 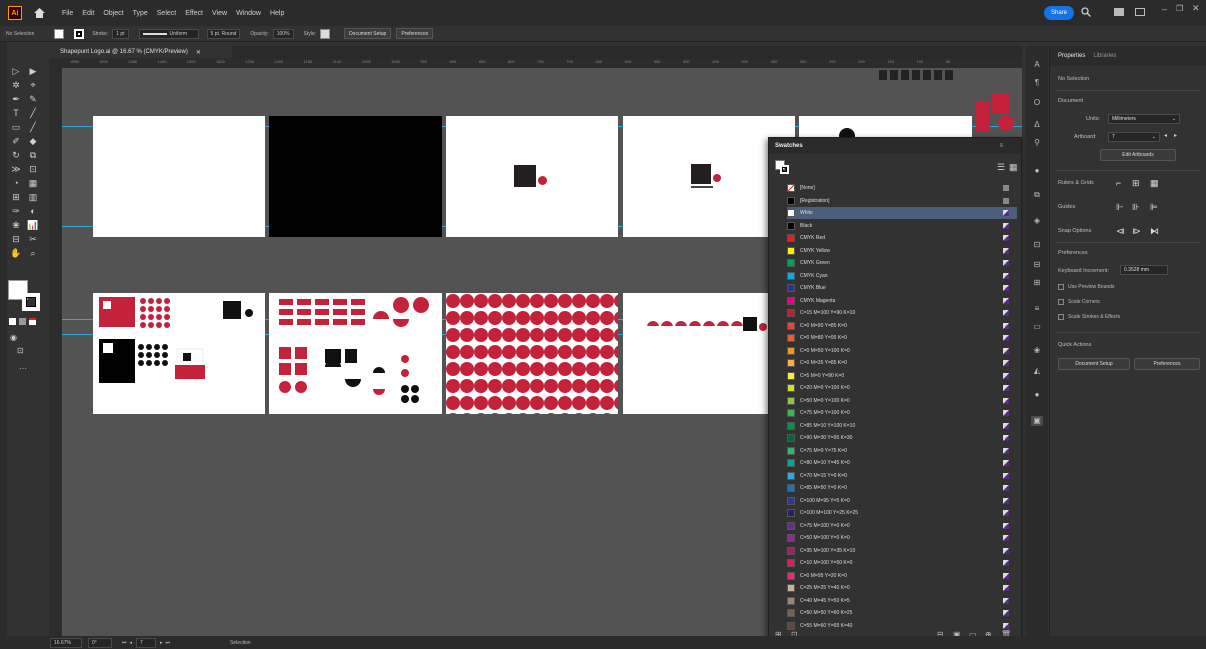 I want to click on symbol-sprayer-icon: ❀, so click(x=16, y=225).